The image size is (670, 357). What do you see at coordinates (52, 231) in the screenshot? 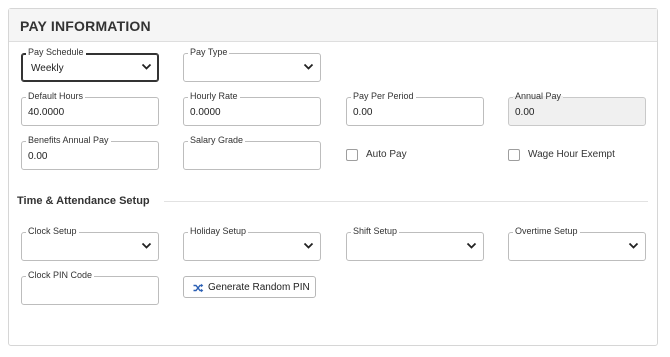
I see `clock-setup-label: Clock Setup` at bounding box center [52, 231].